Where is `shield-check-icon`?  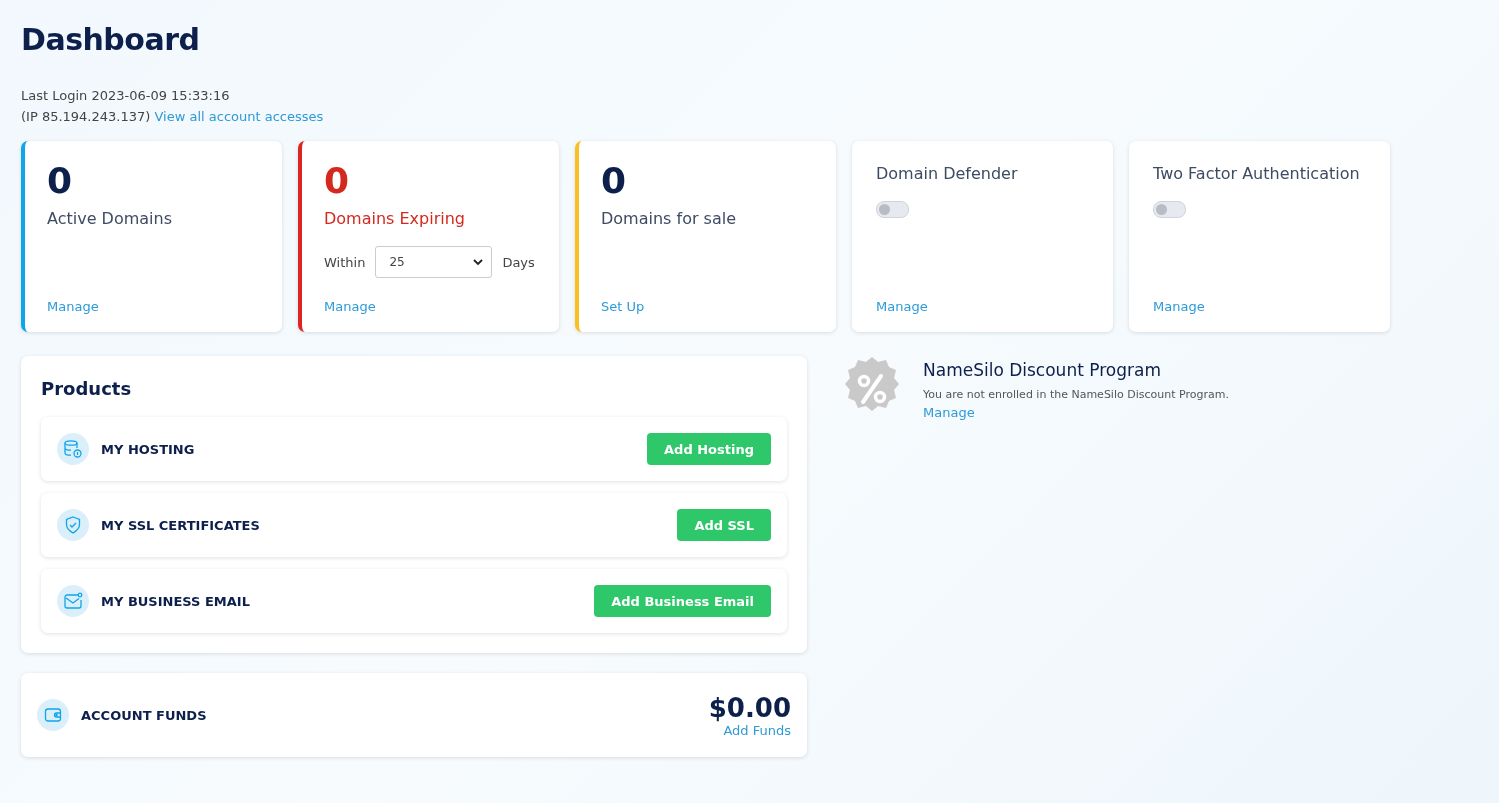 shield-check-icon is located at coordinates (73, 525).